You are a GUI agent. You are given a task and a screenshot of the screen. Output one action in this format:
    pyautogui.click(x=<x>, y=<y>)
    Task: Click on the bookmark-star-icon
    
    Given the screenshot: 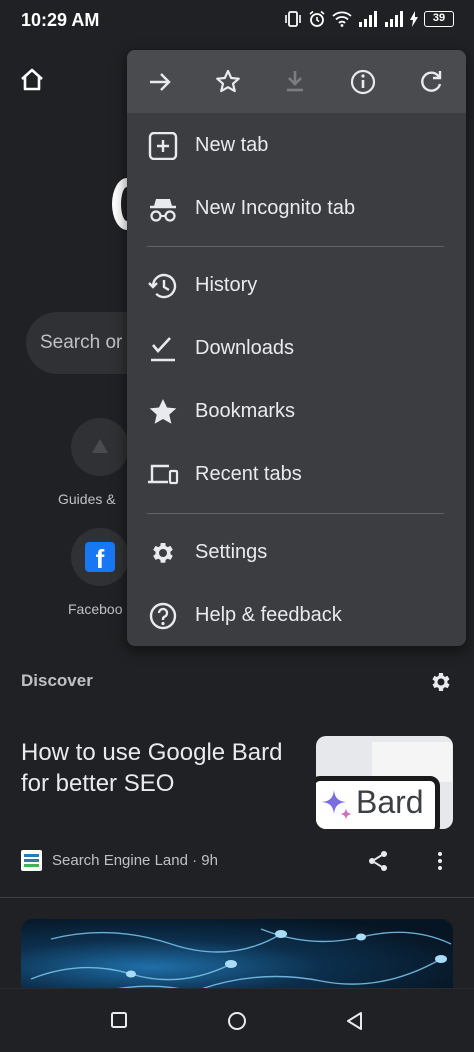 What is the action you would take?
    pyautogui.click(x=163, y=411)
    